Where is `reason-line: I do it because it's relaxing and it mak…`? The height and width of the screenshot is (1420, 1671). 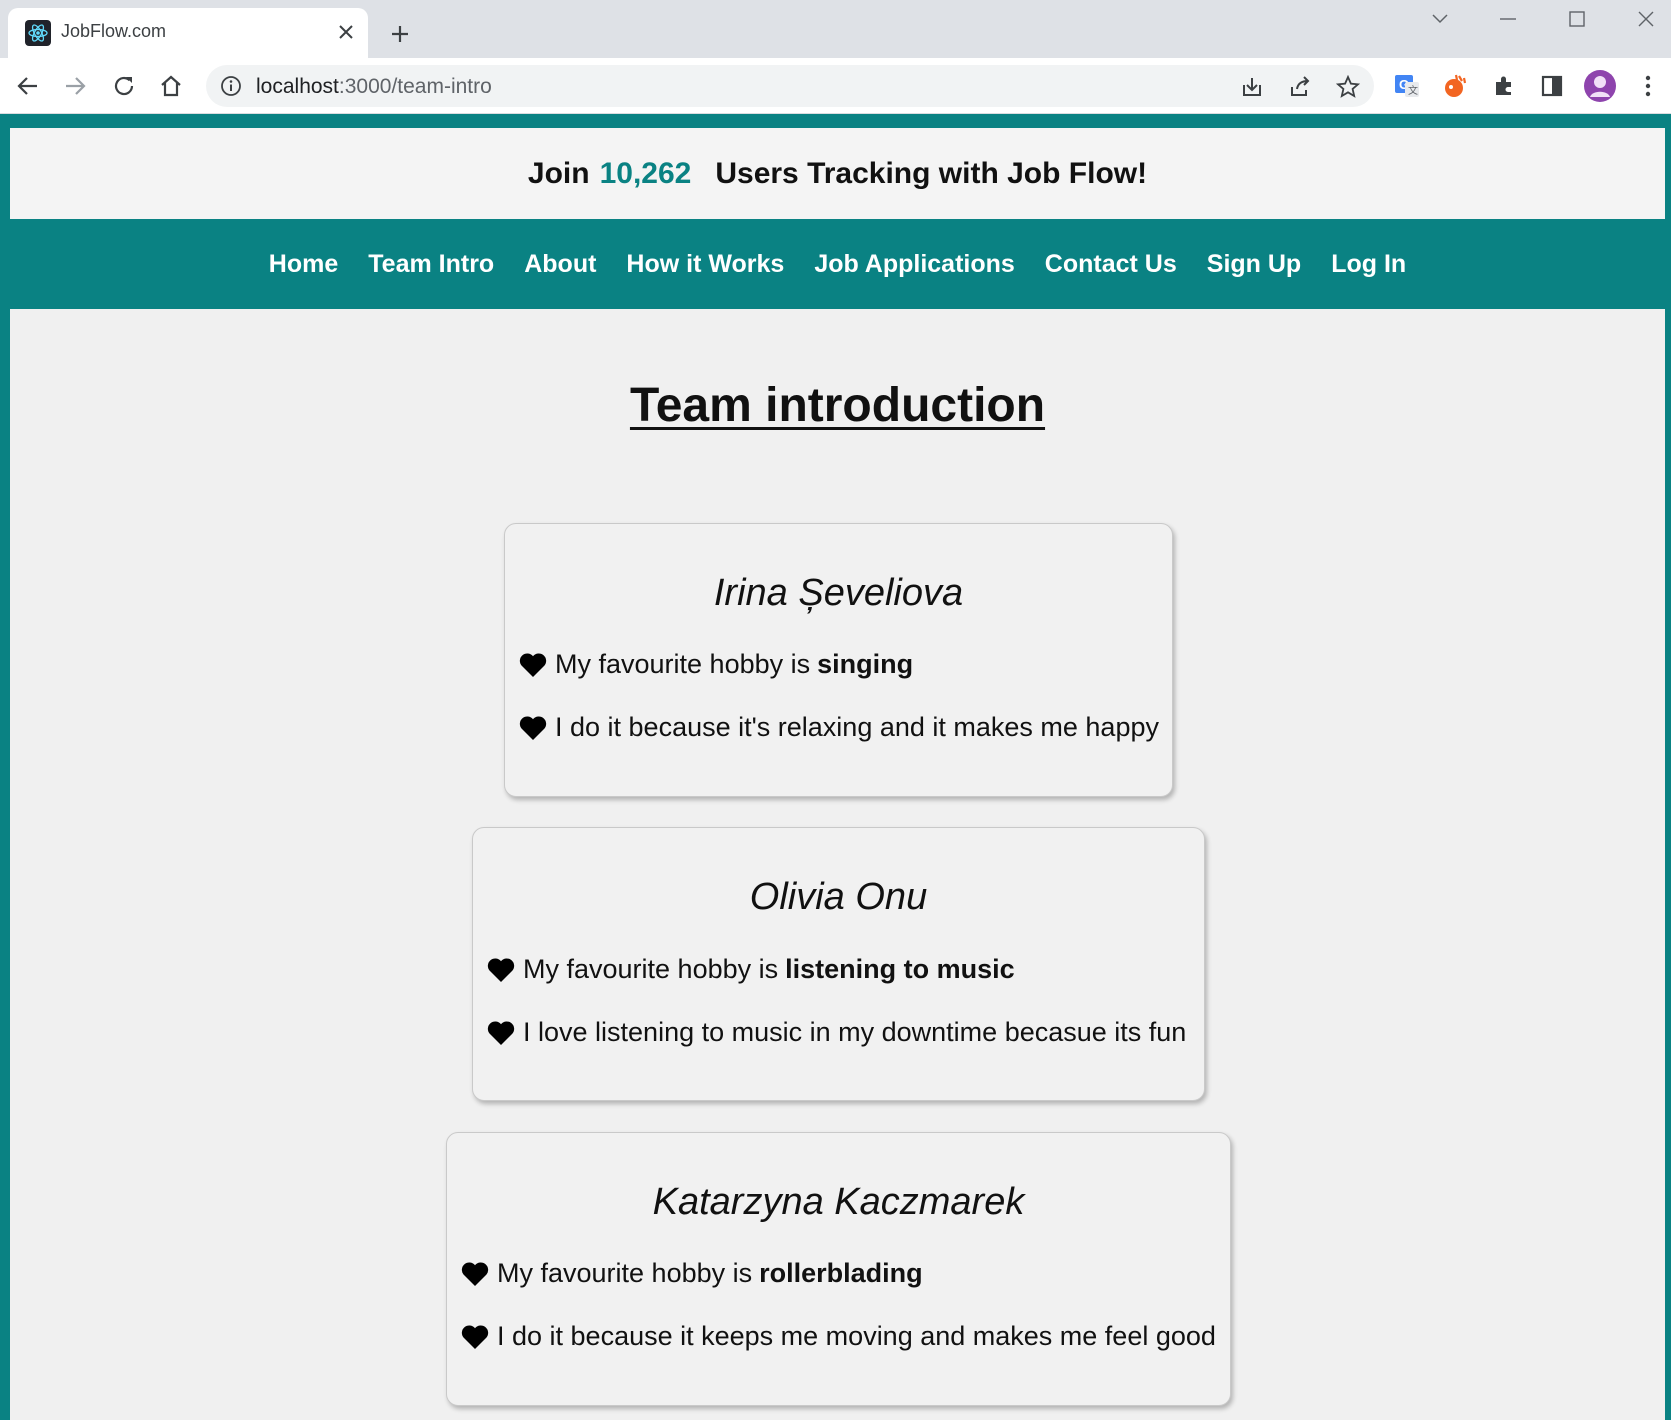 reason-line: I do it because it's relaxing and it mak… is located at coordinates (839, 727).